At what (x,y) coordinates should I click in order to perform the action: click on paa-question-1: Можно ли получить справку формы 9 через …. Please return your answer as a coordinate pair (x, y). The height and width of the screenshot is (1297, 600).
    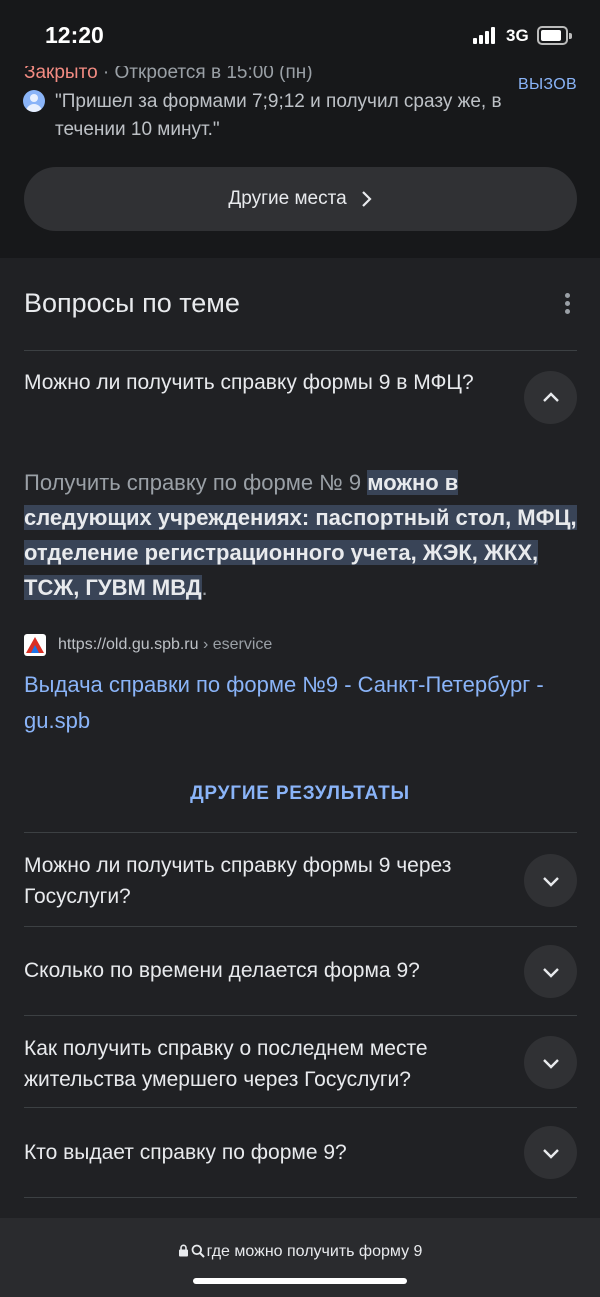
    Looking at the image, I should click on (259, 881).